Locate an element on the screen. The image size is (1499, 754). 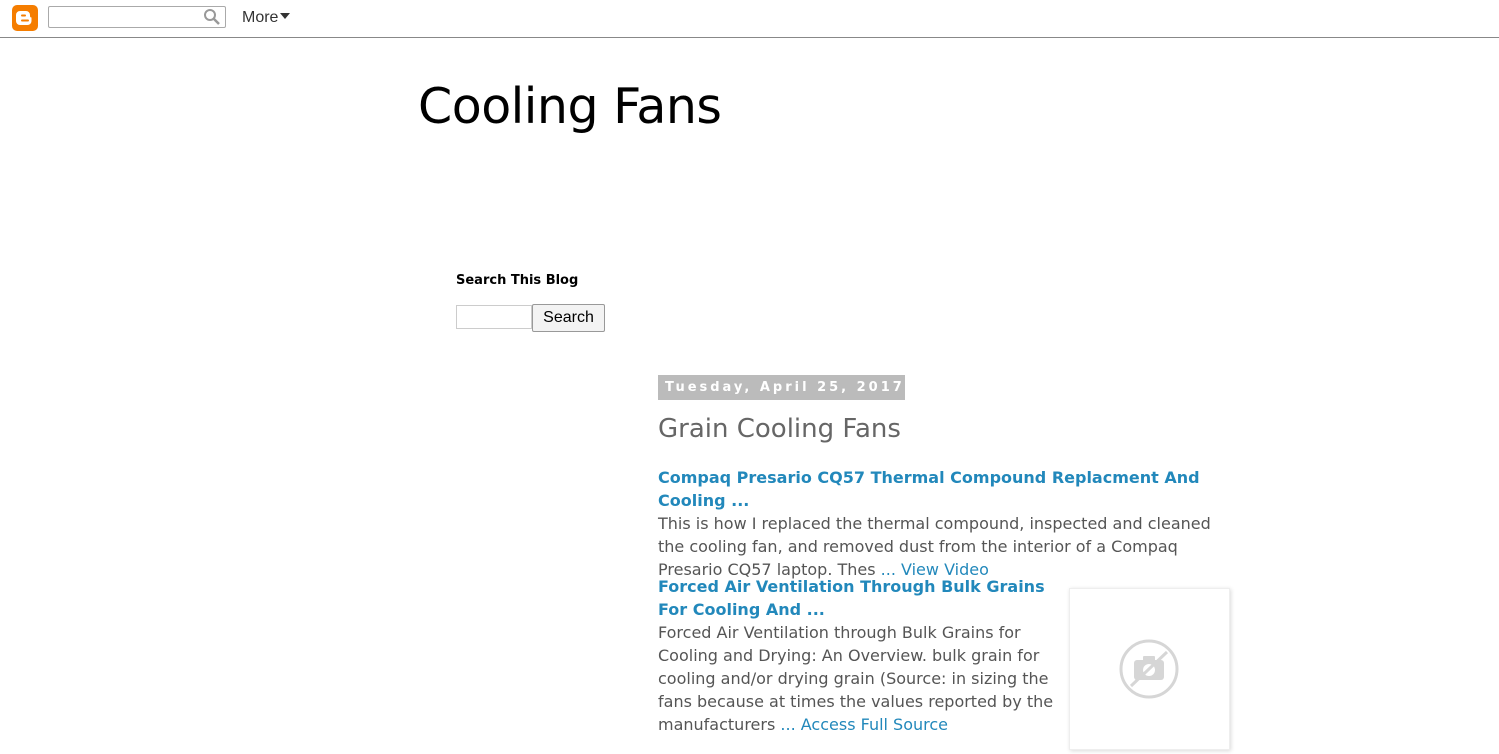
entry-thumbnail is located at coordinates (1149, 669).